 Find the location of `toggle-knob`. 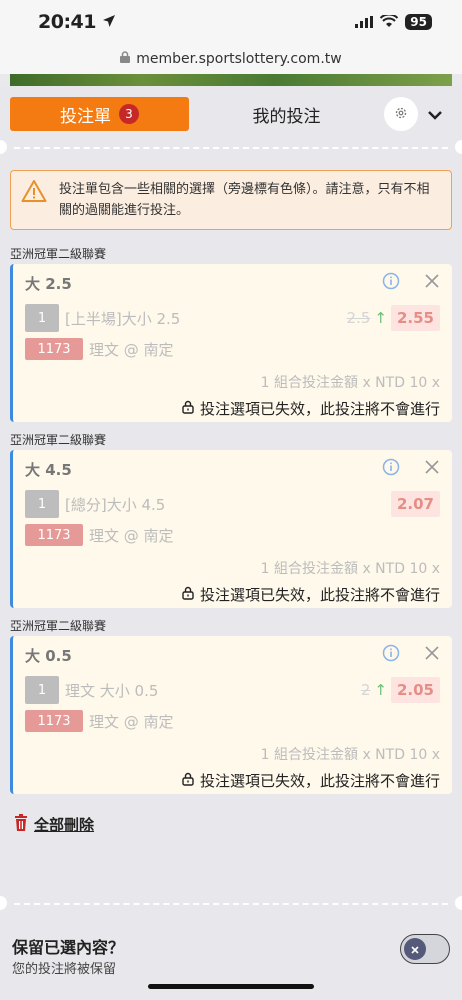

toggle-knob is located at coordinates (415, 949).